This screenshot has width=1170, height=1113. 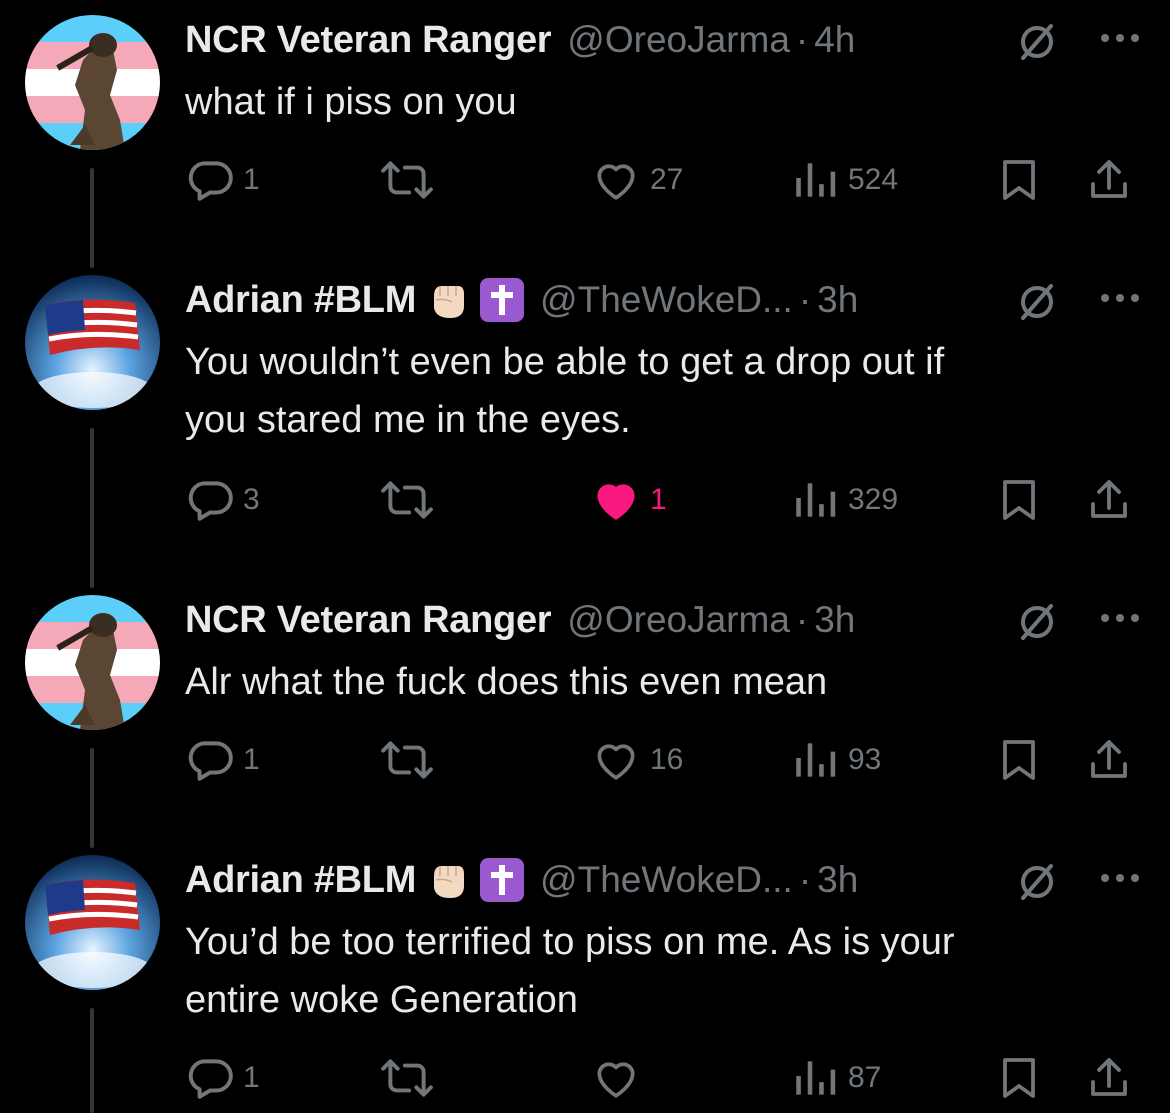 I want to click on like-count: 1, so click(x=658, y=499).